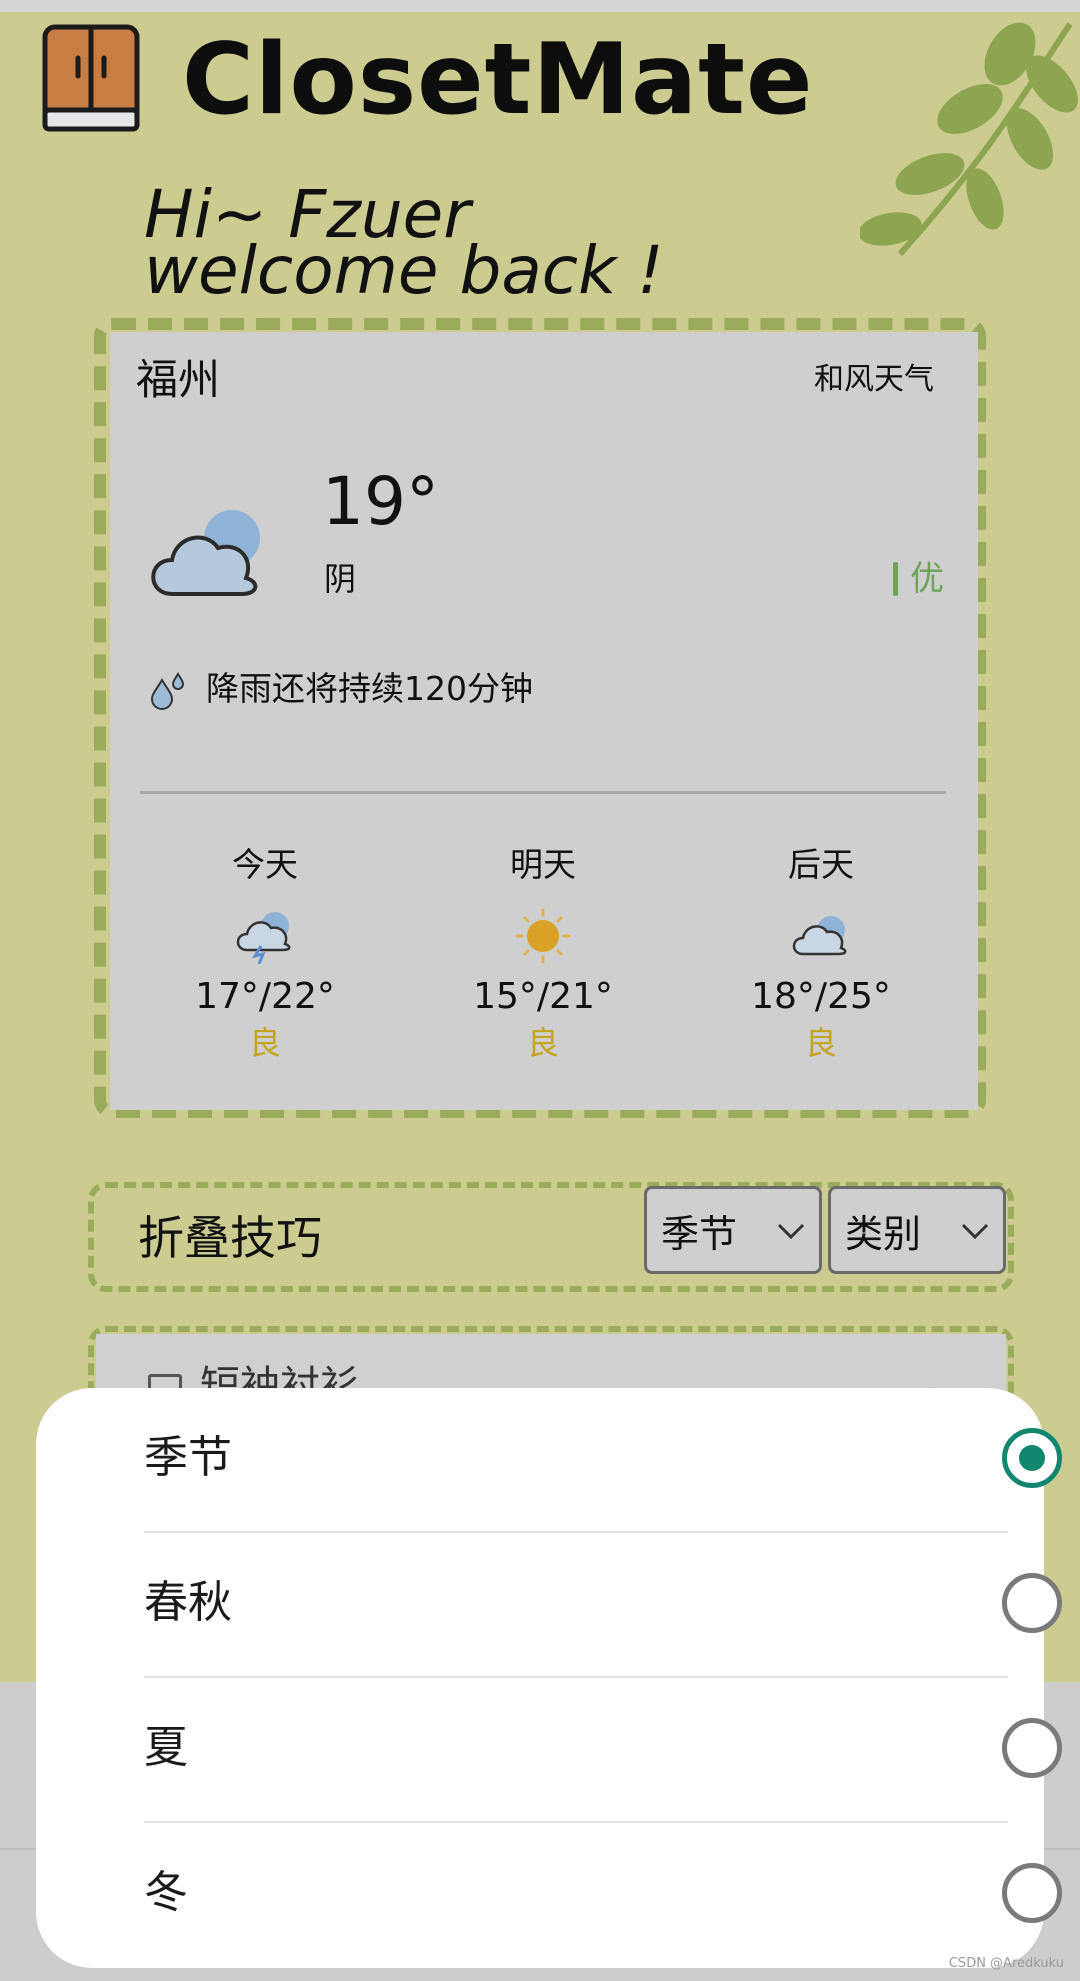  Describe the element at coordinates (188, 1602) in the screenshot. I see `season-option-label: 春秋` at that location.